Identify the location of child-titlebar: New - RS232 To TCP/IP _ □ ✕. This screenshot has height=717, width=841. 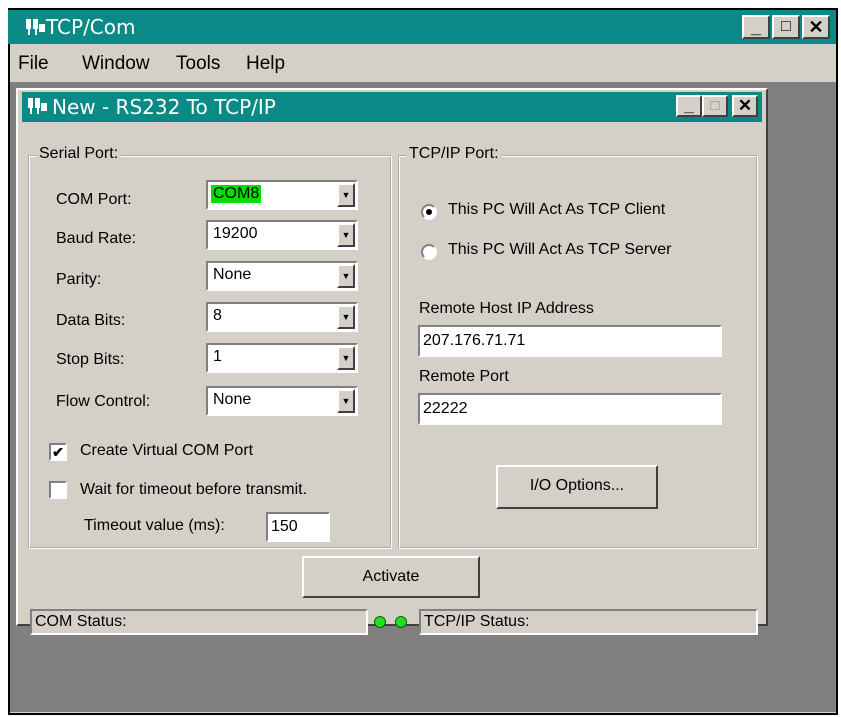
(392, 107).